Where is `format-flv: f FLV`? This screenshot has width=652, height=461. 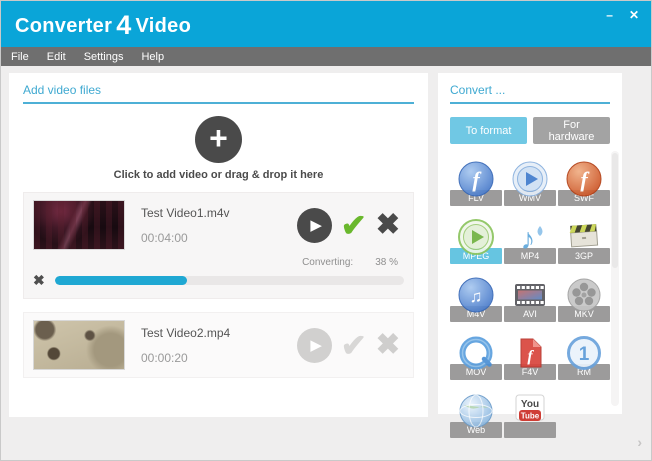 format-flv: f FLV is located at coordinates (476, 182).